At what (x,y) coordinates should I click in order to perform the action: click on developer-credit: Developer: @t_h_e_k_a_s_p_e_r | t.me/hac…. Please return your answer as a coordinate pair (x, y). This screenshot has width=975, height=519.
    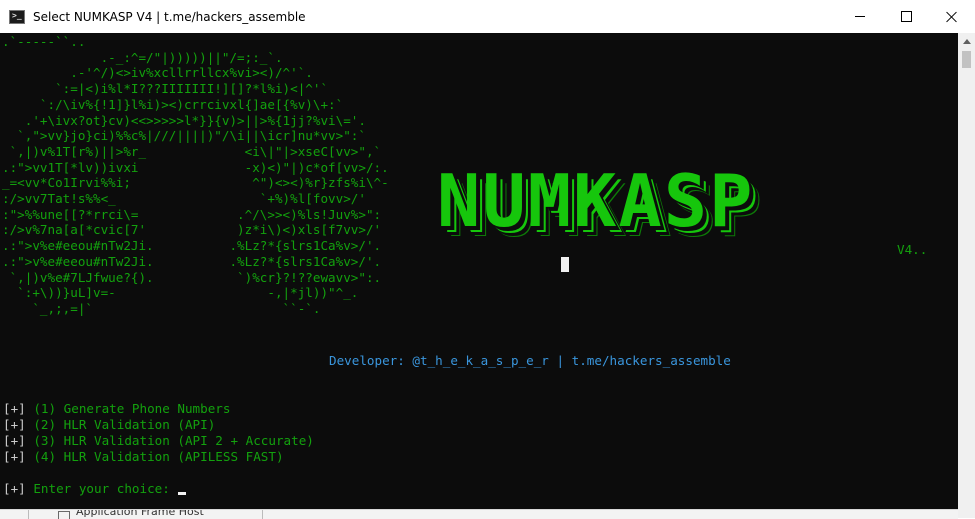
    Looking at the image, I should click on (530, 360).